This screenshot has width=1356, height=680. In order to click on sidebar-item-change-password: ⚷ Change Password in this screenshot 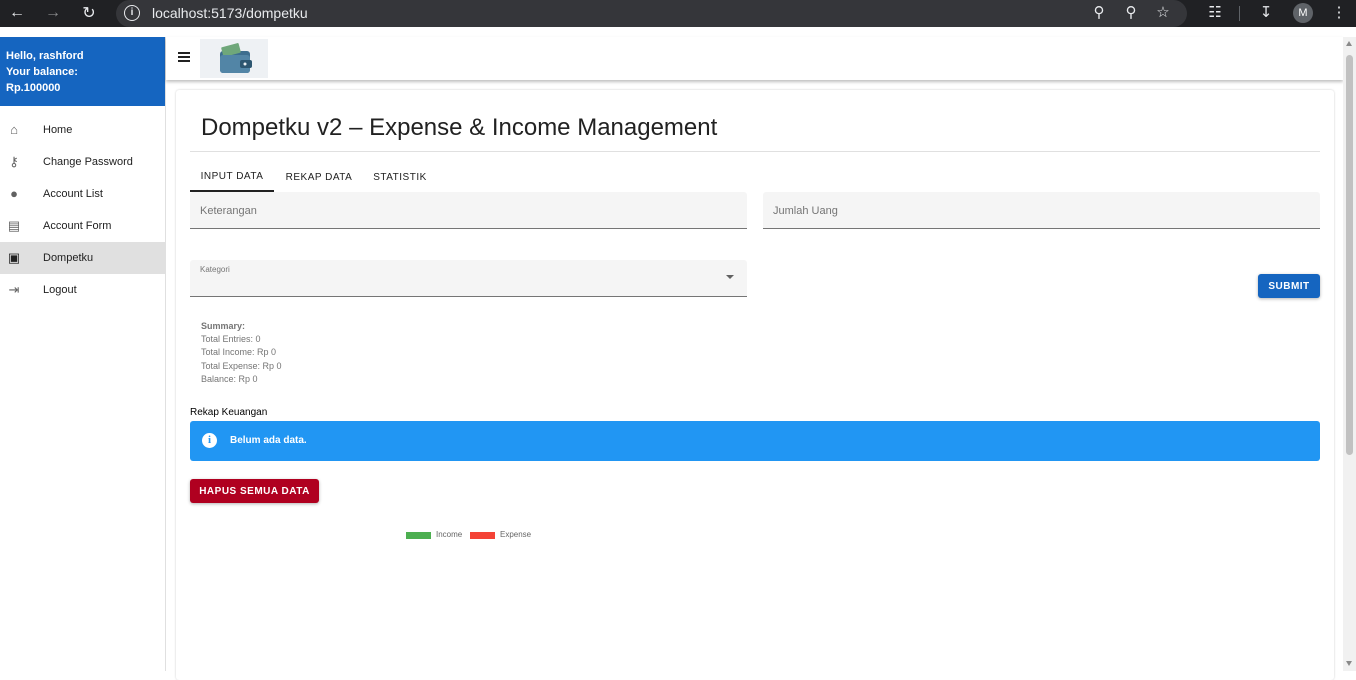, I will do `click(82, 162)`.